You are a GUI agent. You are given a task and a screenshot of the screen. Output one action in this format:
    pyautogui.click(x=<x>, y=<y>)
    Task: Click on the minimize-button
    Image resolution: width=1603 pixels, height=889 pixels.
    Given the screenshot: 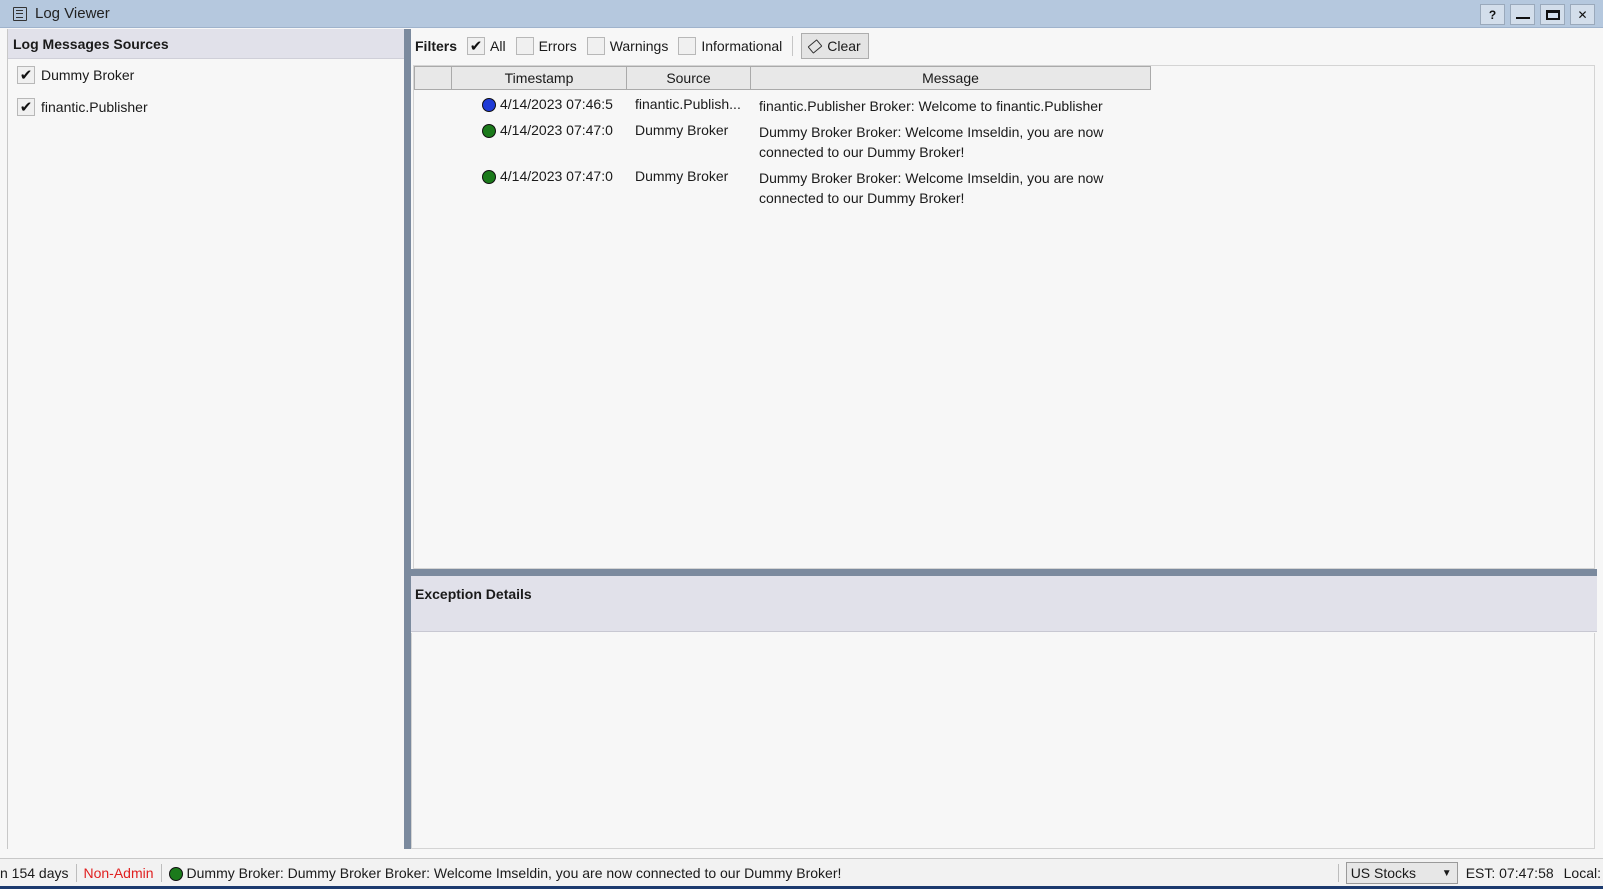 What is the action you would take?
    pyautogui.click(x=1522, y=14)
    